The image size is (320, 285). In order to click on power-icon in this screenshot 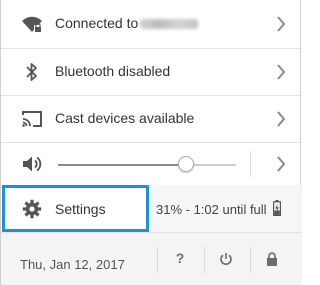, I will do `click(226, 259)`.